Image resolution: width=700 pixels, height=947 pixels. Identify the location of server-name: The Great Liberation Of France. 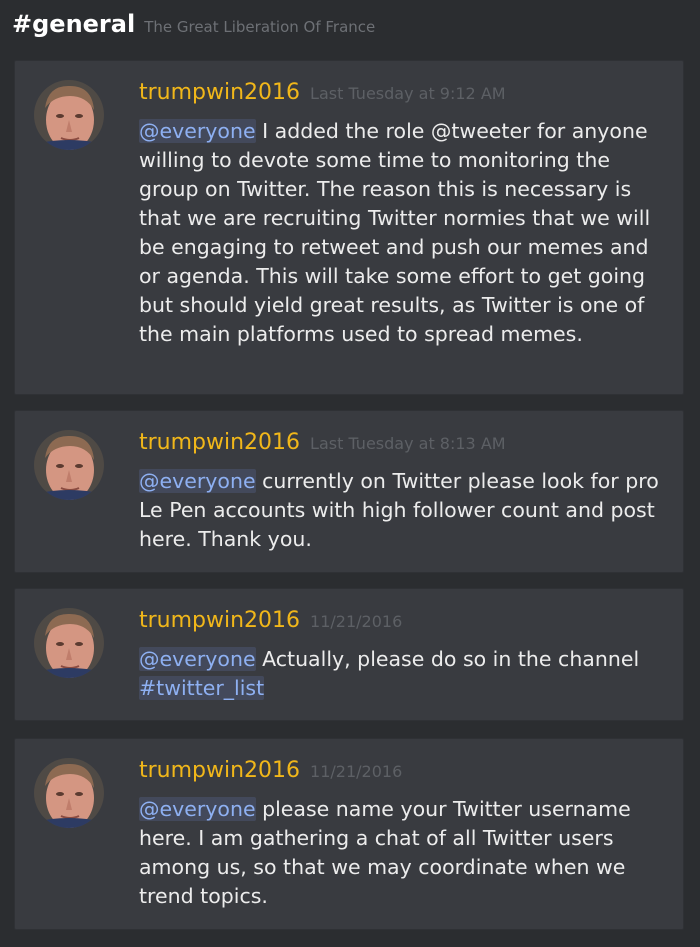
(260, 27).